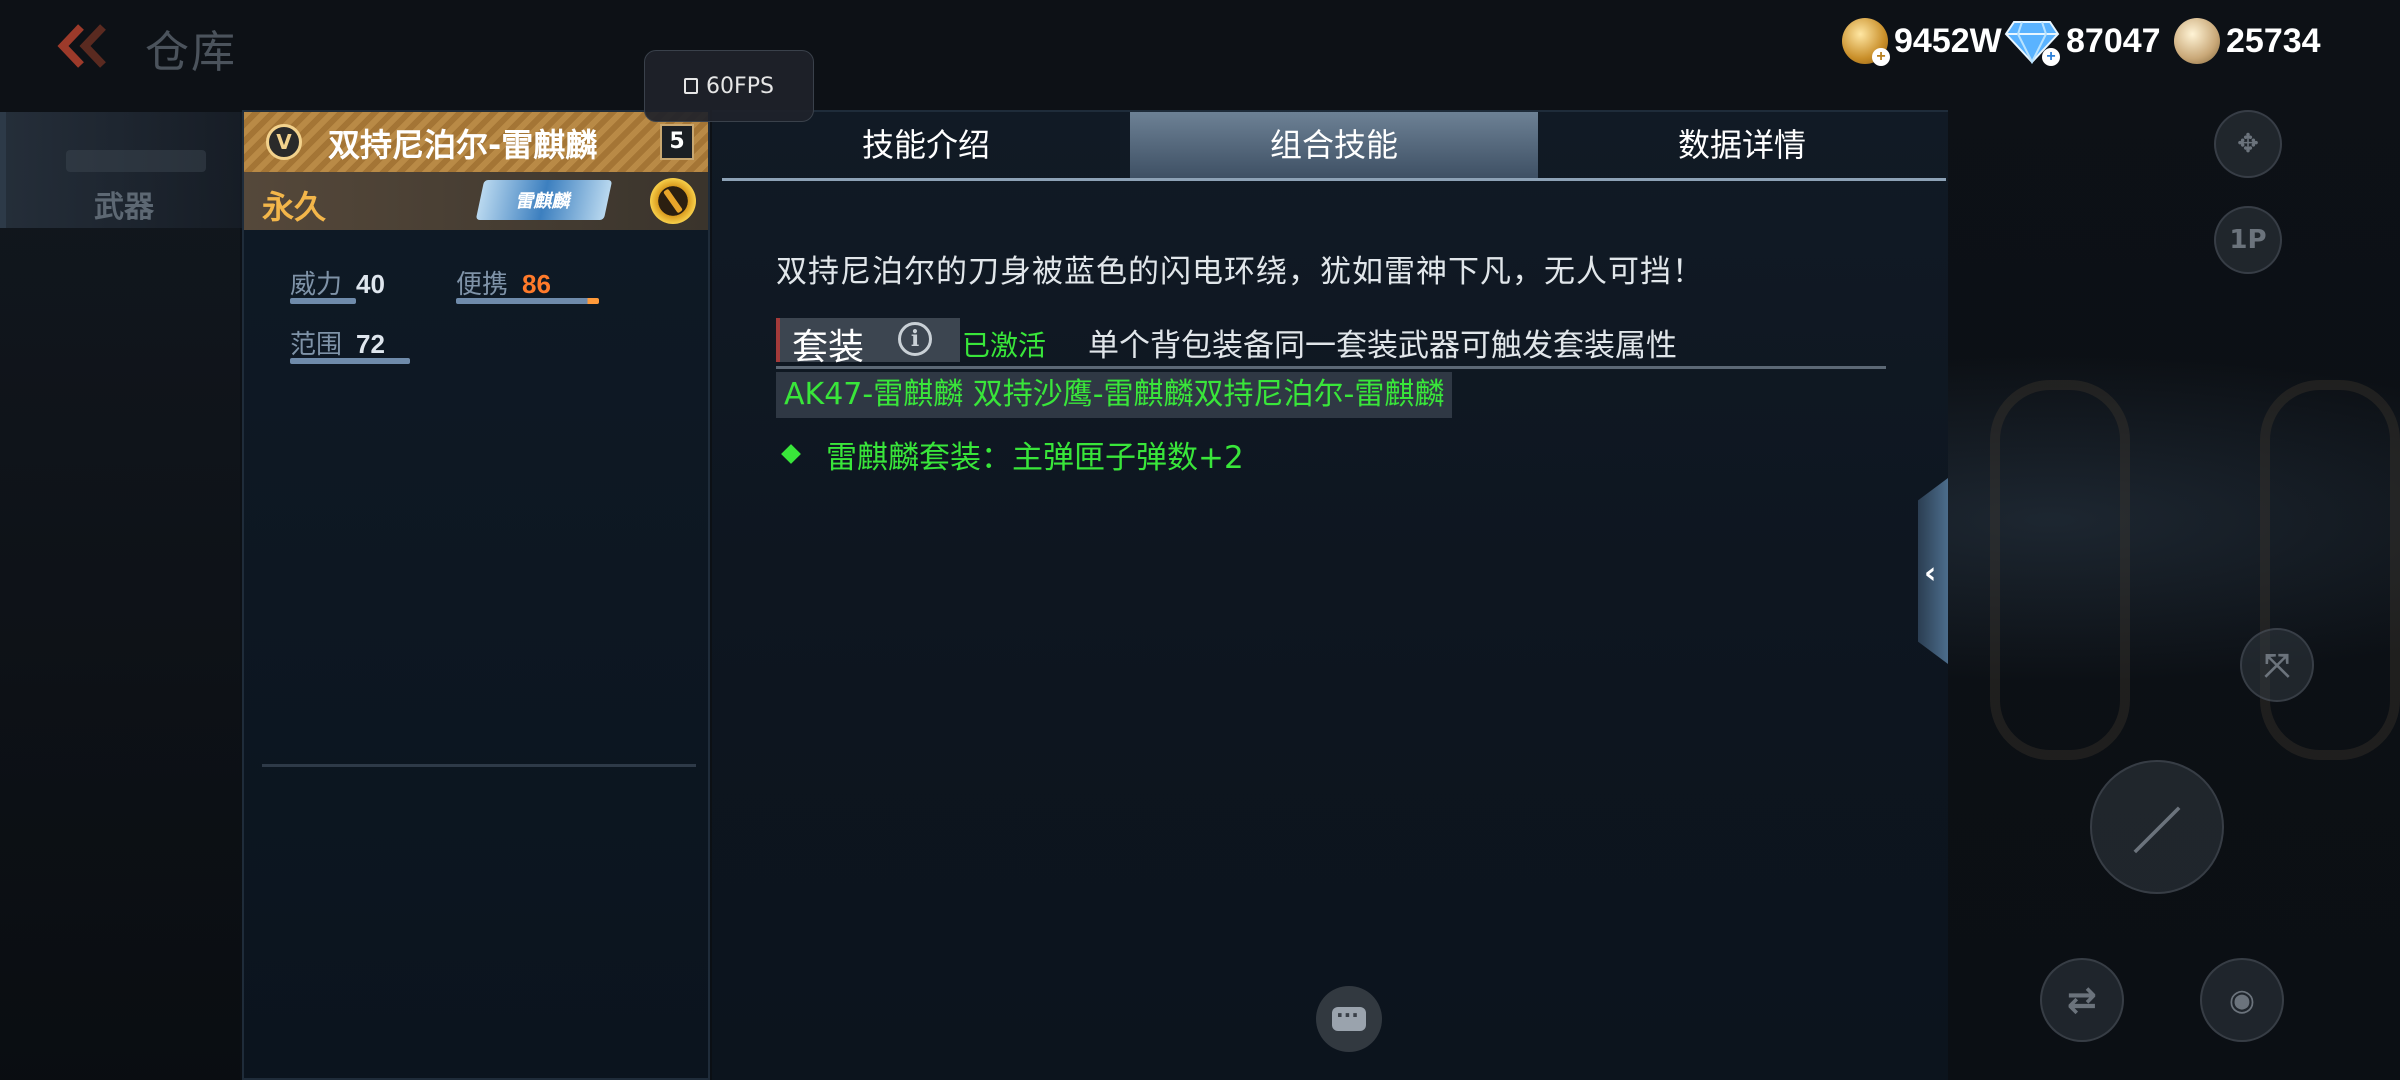 The width and height of the screenshot is (2400, 1080). I want to click on stat-portability-label: 便携, so click(482, 285).